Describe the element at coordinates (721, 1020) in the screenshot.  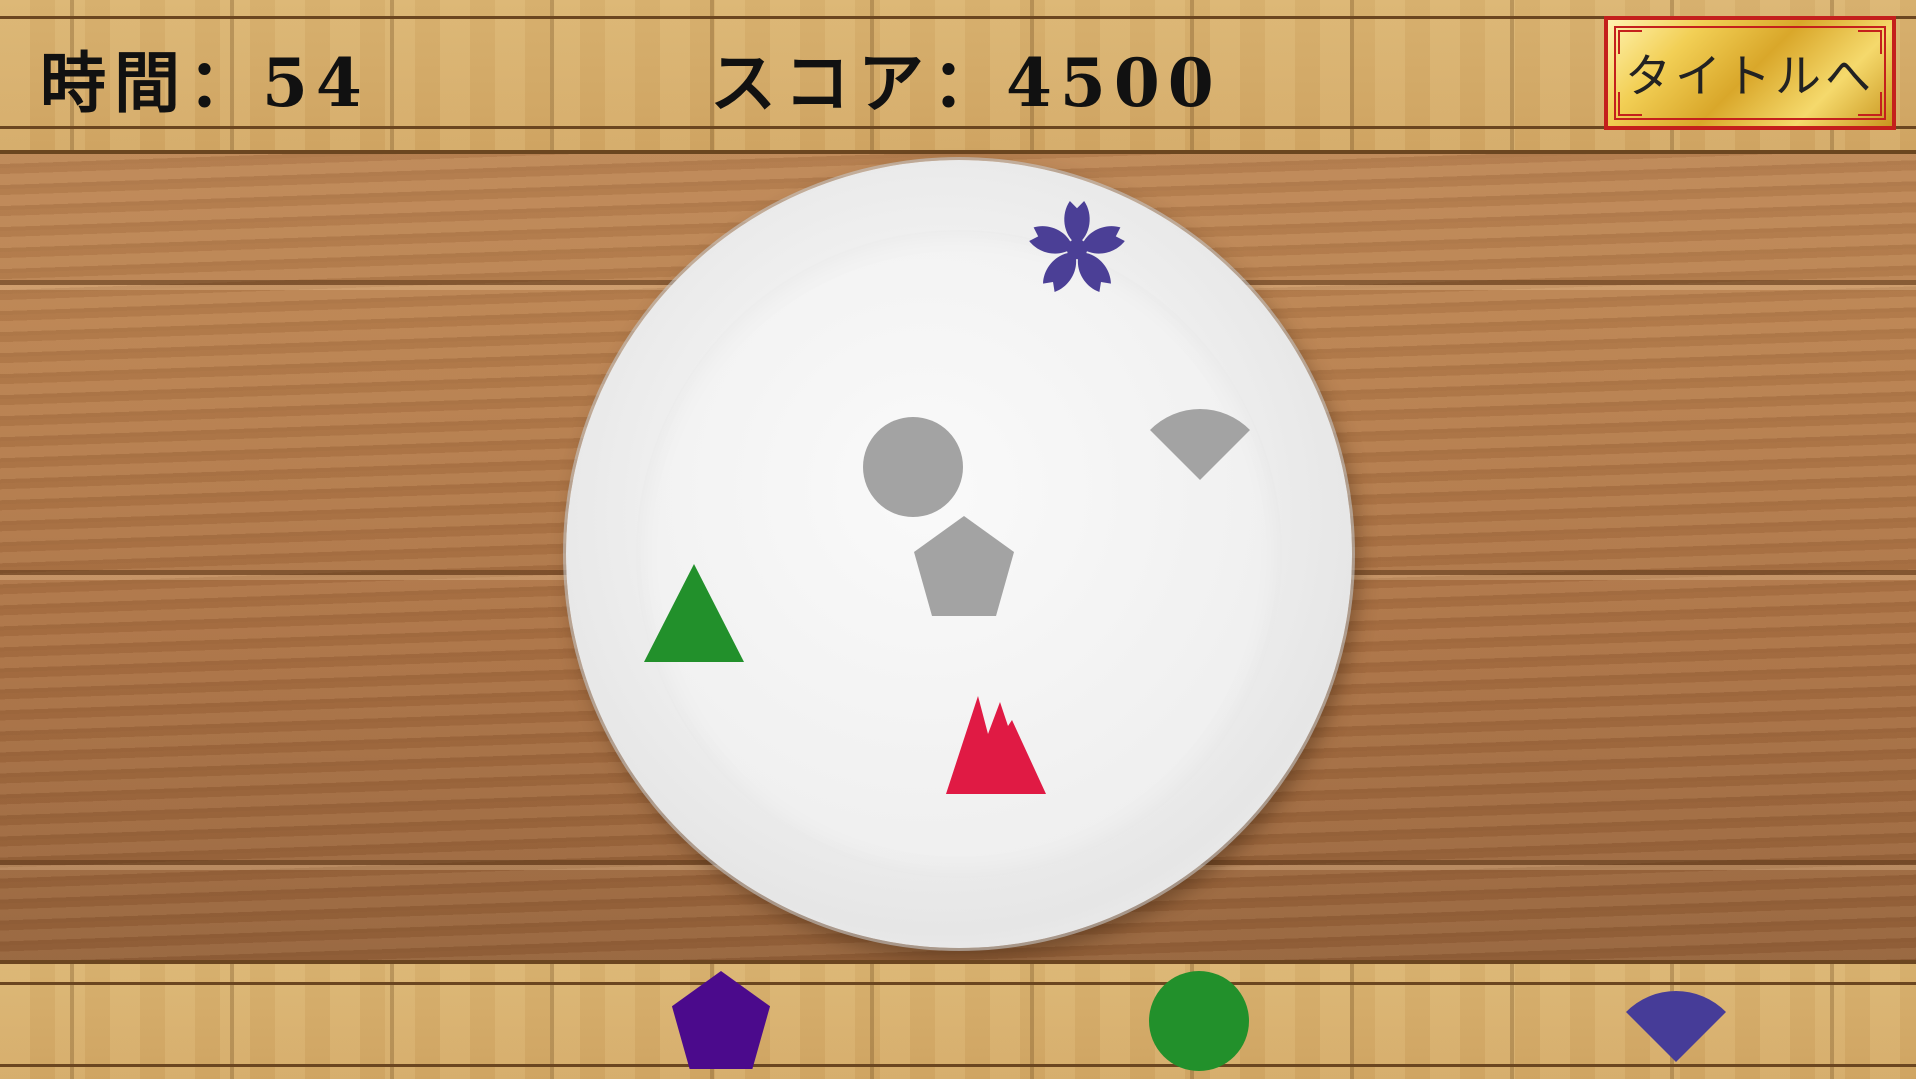
I see `tray-piece-pentagon-icon` at that location.